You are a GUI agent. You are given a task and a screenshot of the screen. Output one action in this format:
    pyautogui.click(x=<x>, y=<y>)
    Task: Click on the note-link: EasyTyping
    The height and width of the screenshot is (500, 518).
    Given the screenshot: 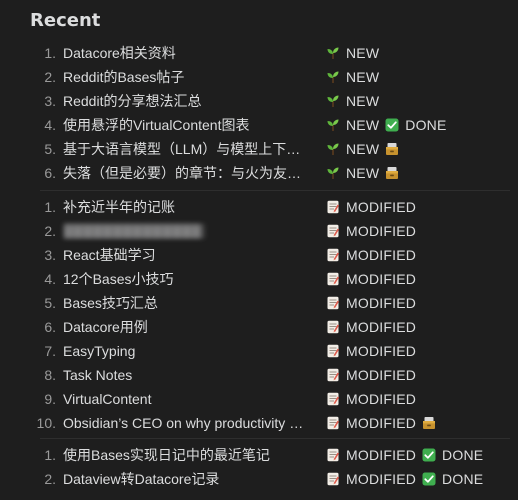 What is the action you would take?
    pyautogui.click(x=184, y=351)
    